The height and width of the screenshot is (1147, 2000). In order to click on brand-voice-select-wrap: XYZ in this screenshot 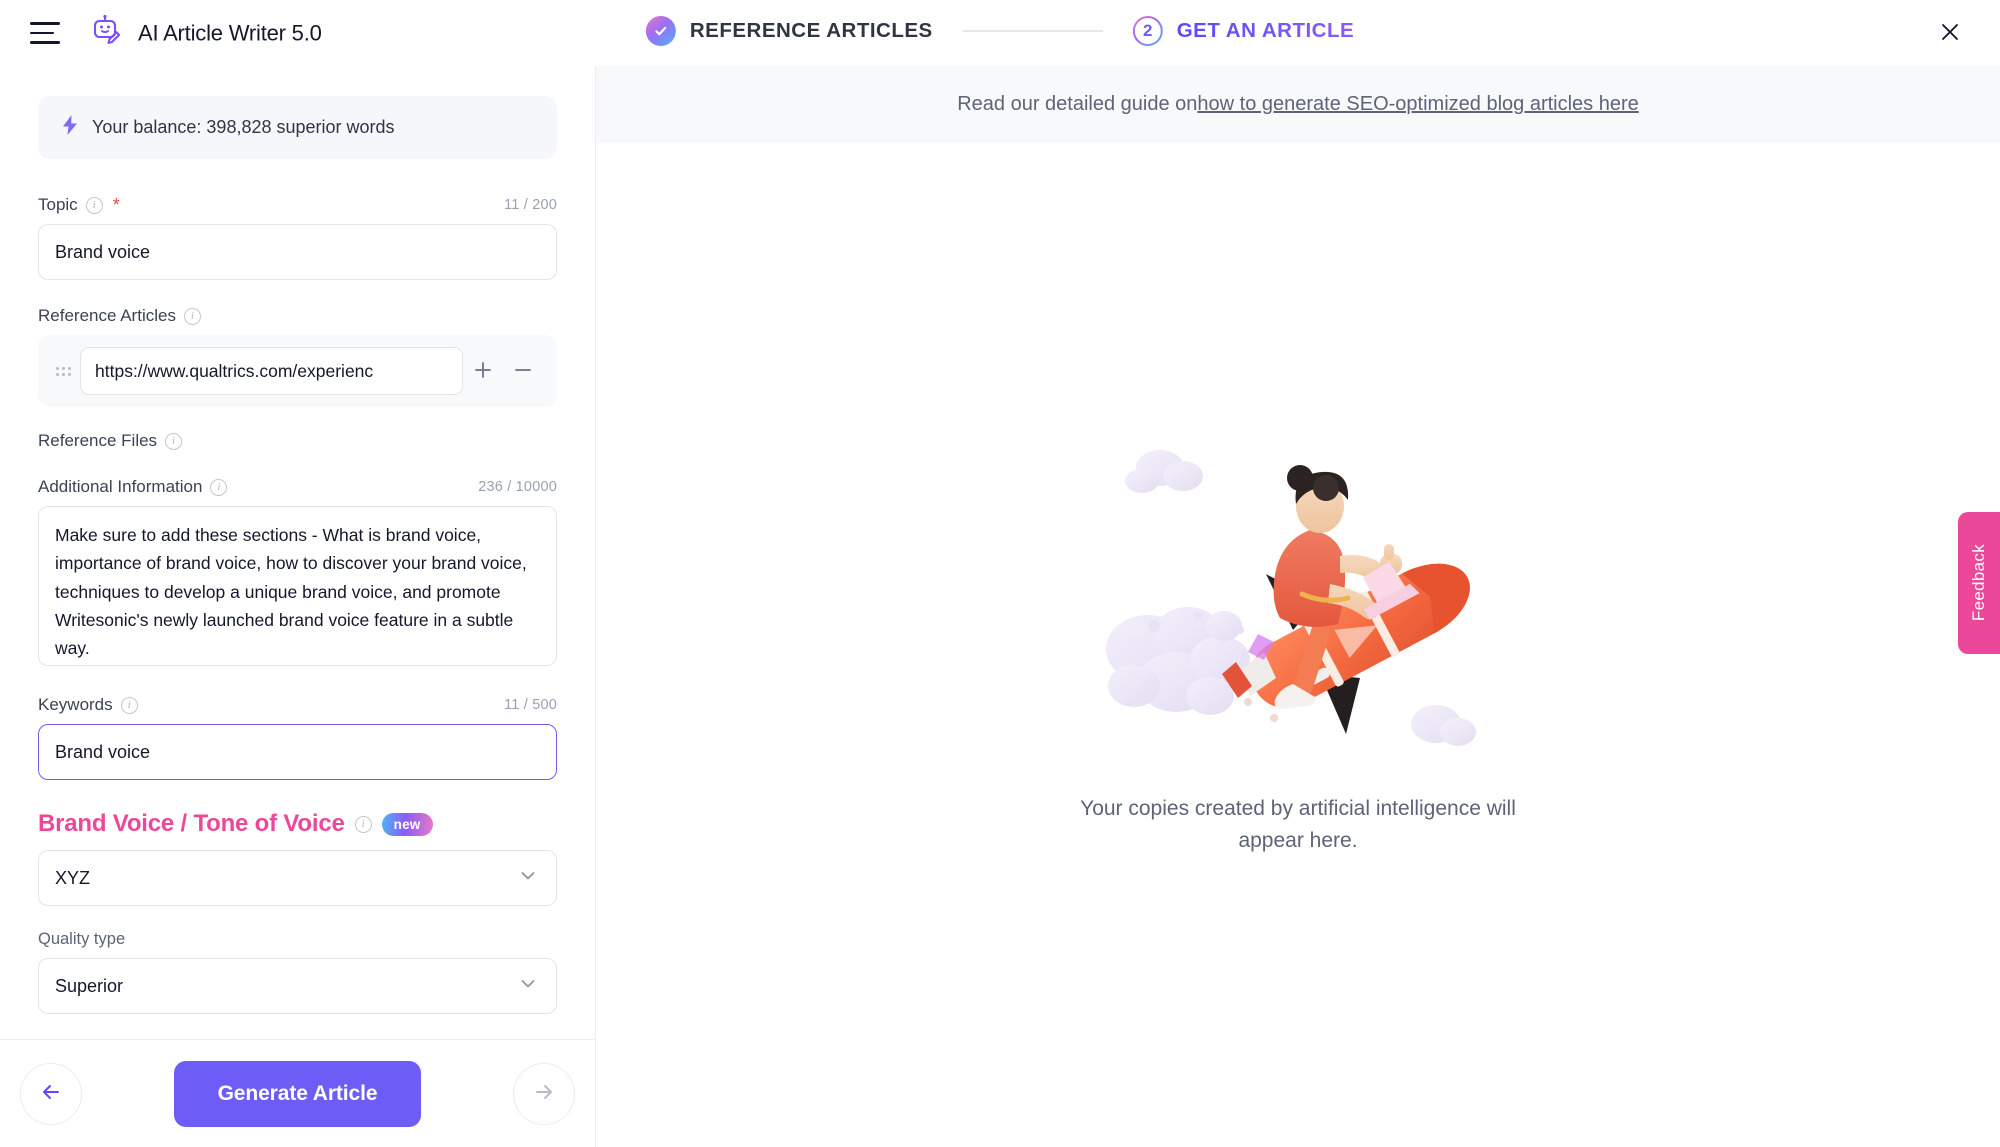, I will do `click(297, 878)`.